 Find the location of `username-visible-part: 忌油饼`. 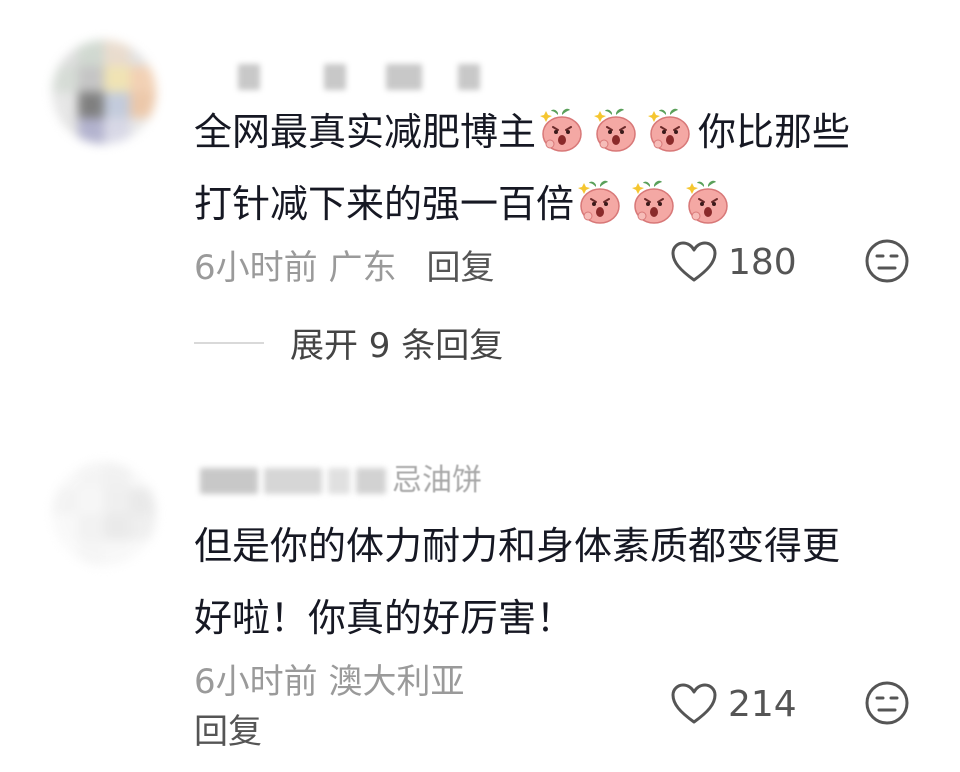

username-visible-part: 忌油饼 is located at coordinates (437, 480).